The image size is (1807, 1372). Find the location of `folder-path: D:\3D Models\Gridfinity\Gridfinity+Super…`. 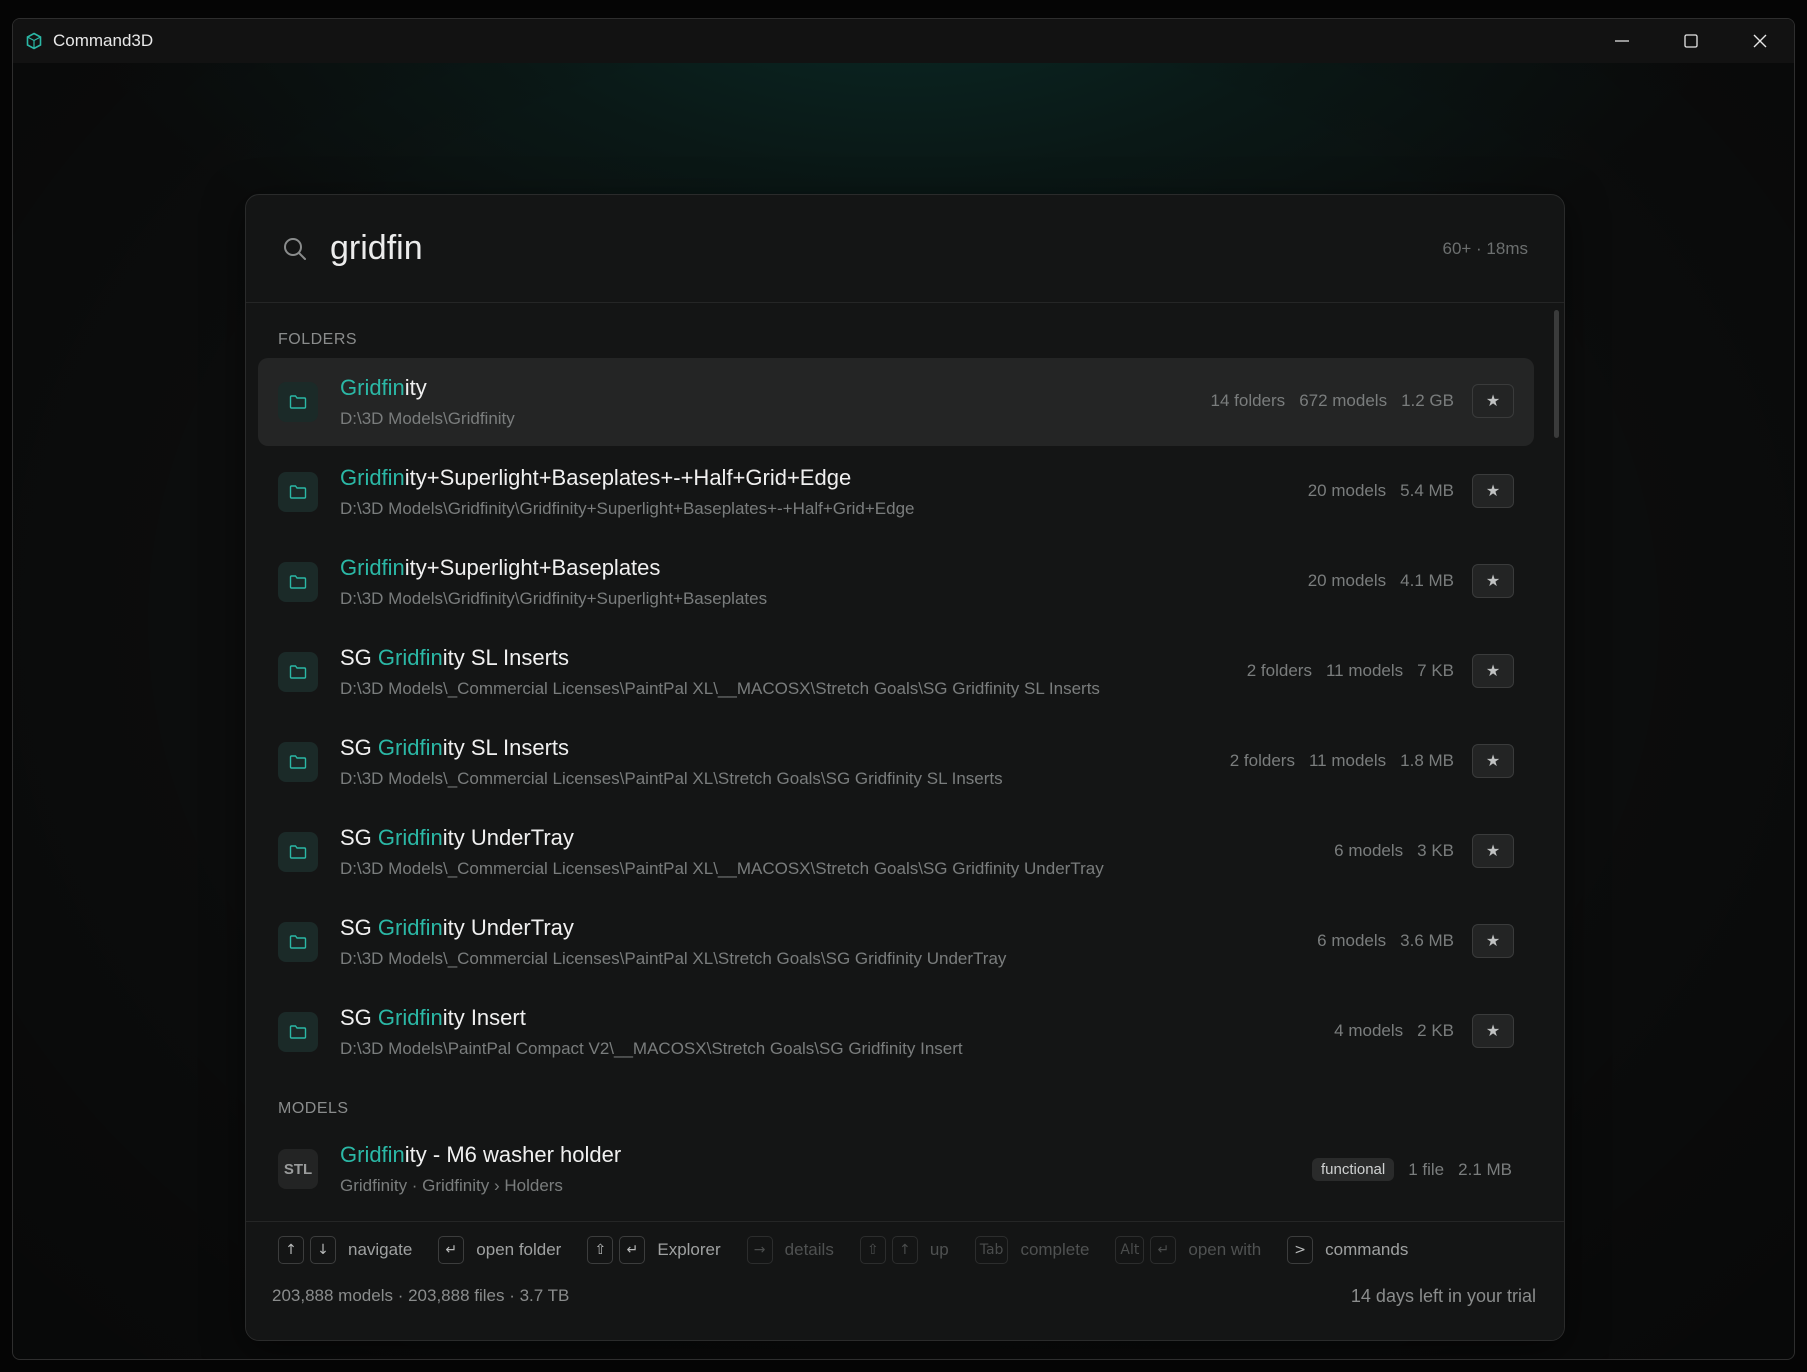

folder-path: D:\3D Models\Gridfinity\Gridfinity+Super… is located at coordinates (627, 508).